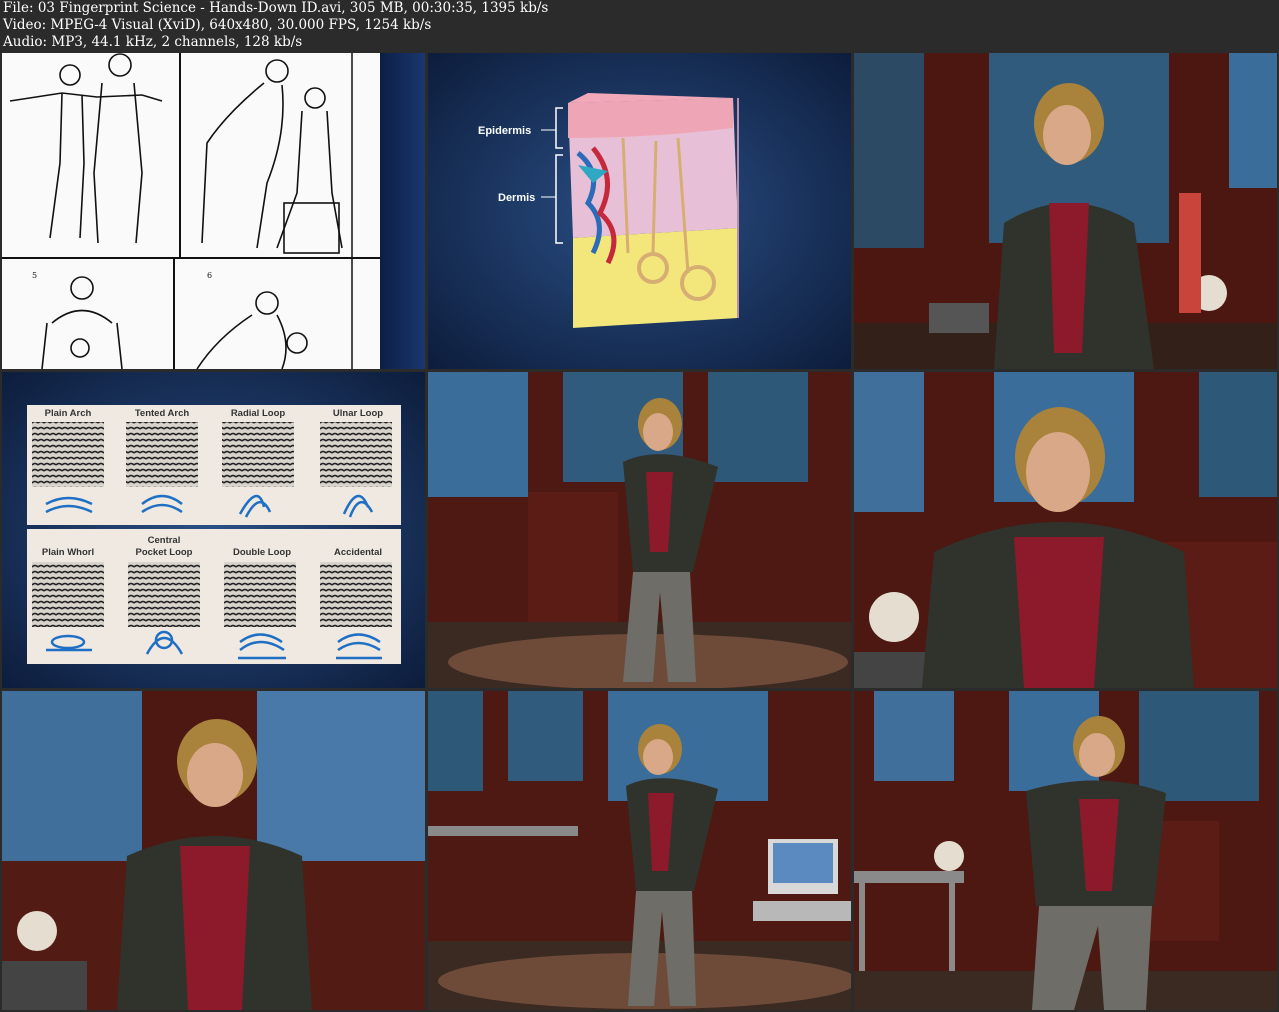  I want to click on dermis-label: Dermis, so click(516, 198).